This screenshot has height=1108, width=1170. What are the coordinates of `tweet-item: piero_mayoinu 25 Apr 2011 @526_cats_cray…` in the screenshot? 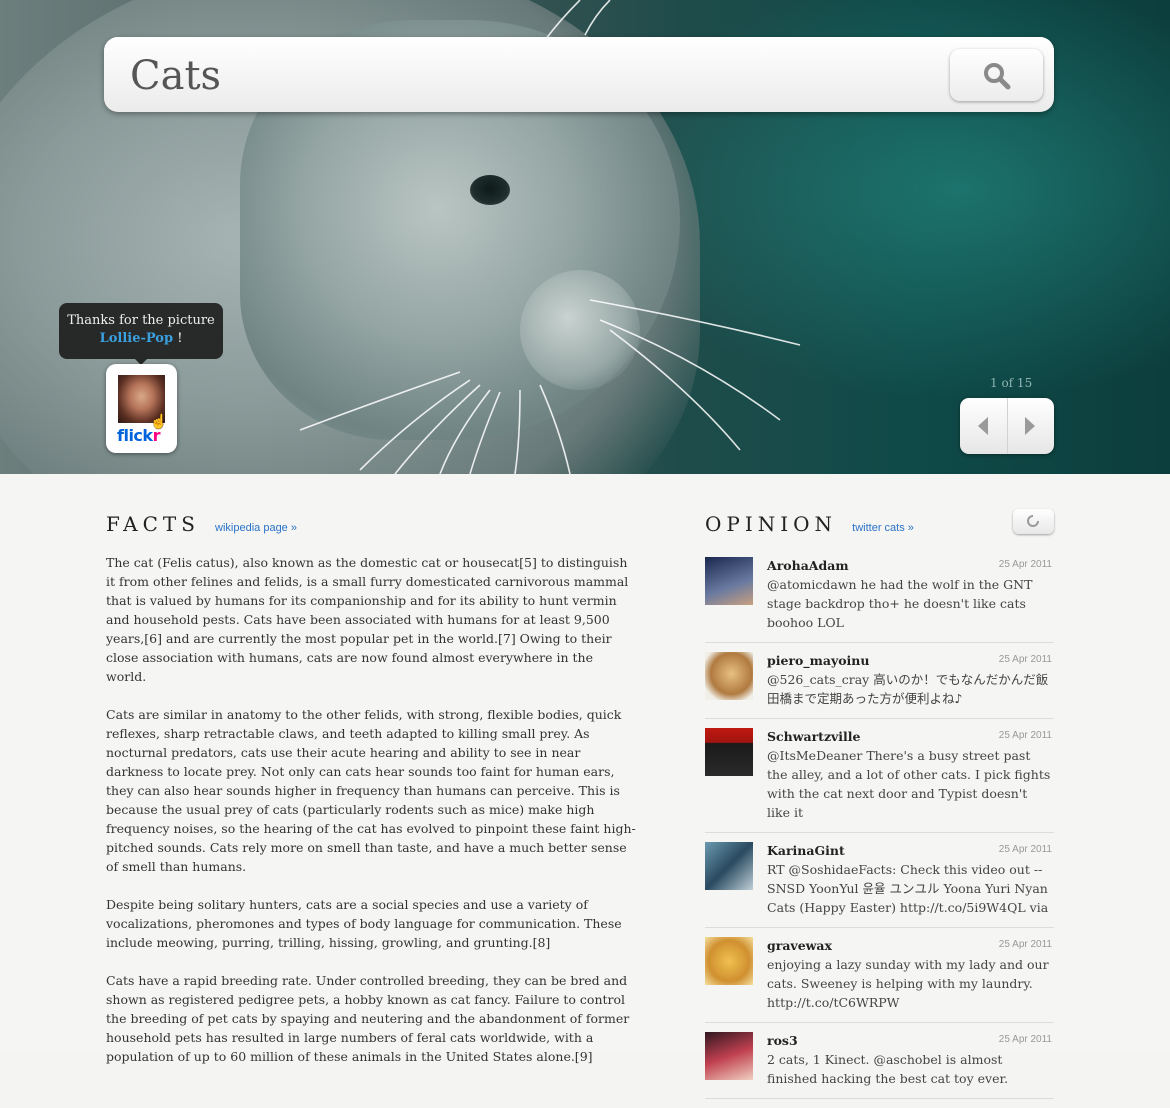 It's located at (879, 685).